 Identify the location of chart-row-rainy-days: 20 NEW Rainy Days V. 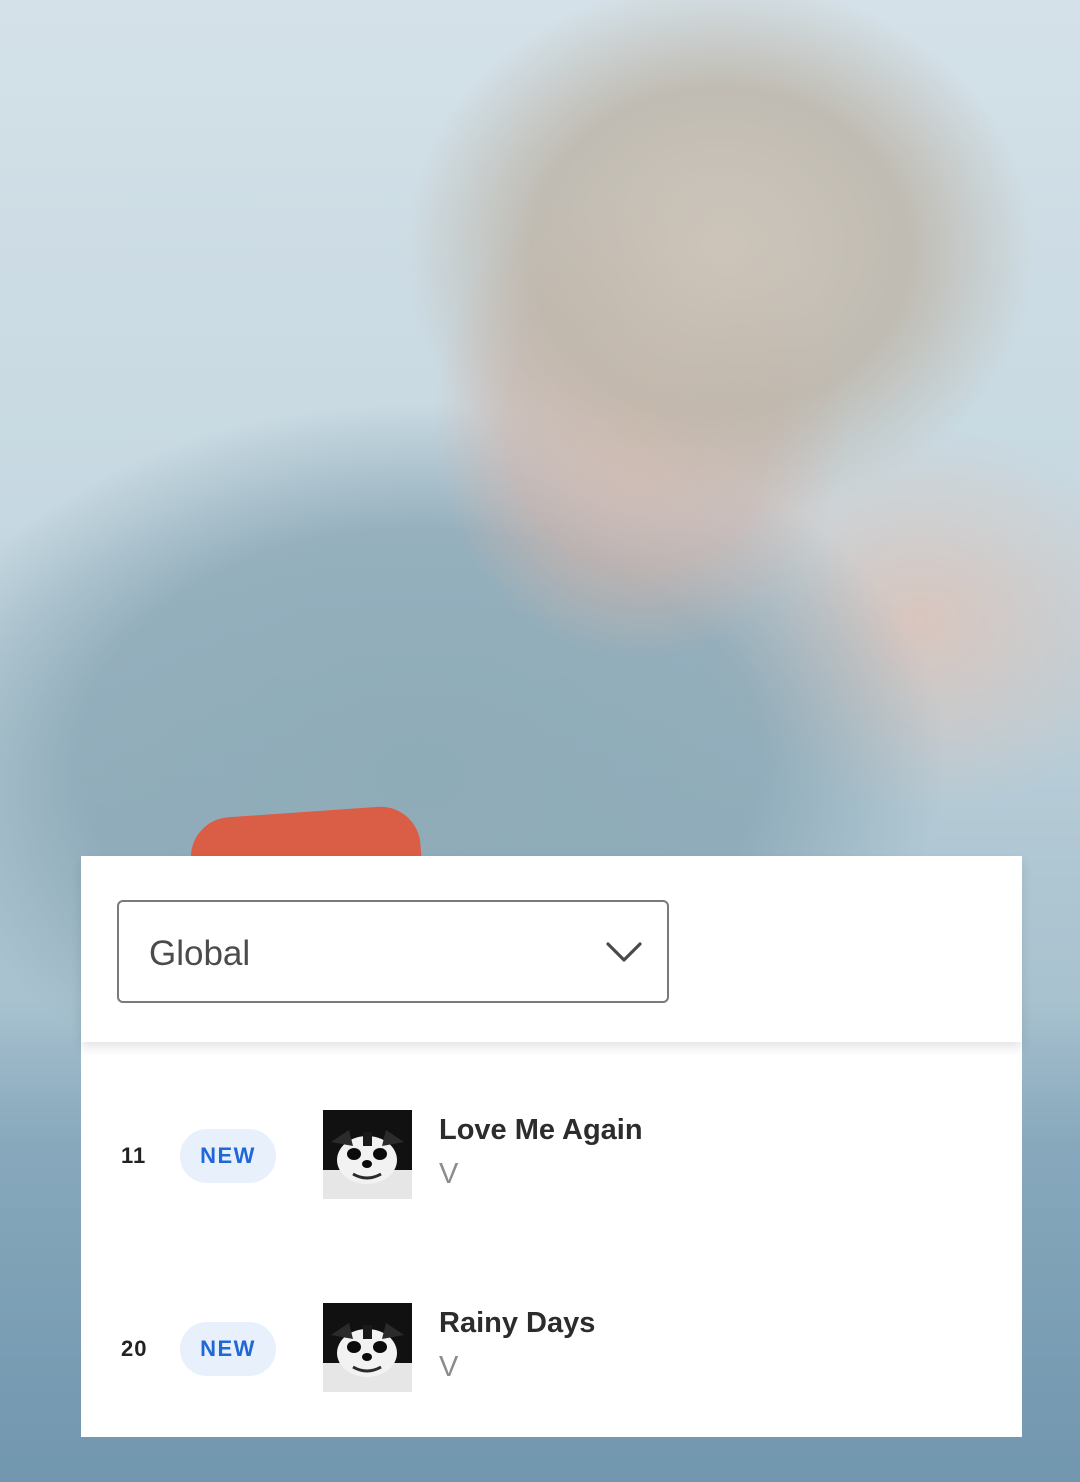
(551, 1349).